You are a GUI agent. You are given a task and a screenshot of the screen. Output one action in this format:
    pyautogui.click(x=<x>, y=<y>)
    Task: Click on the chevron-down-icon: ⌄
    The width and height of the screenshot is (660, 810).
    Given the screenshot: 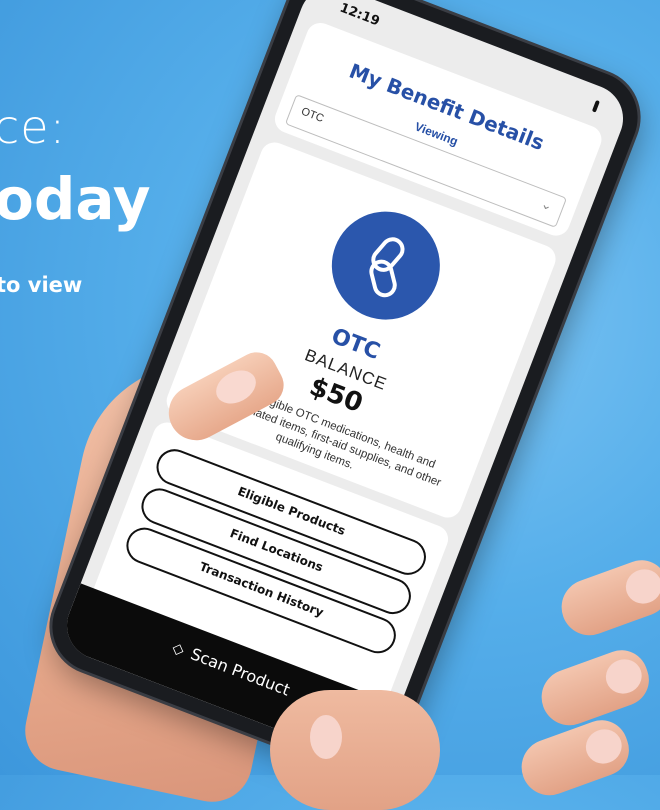 What is the action you would take?
    pyautogui.click(x=547, y=204)
    